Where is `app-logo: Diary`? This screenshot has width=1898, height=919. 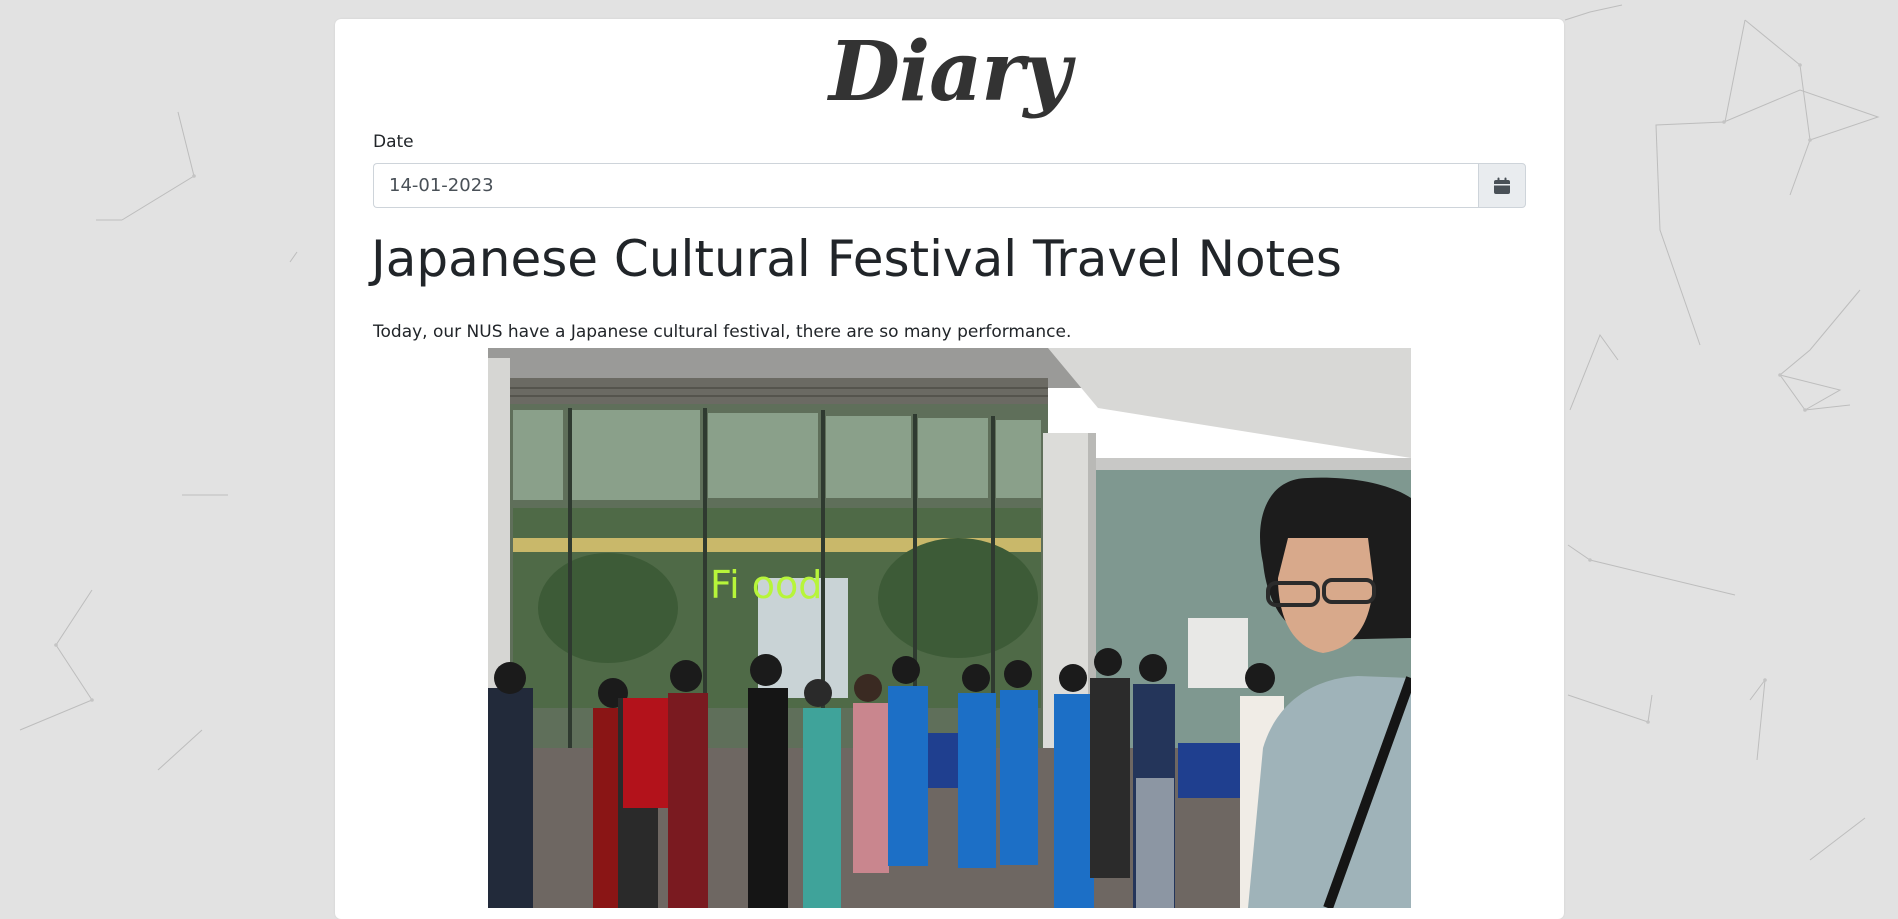
app-logo: Diary is located at coordinates (949, 72).